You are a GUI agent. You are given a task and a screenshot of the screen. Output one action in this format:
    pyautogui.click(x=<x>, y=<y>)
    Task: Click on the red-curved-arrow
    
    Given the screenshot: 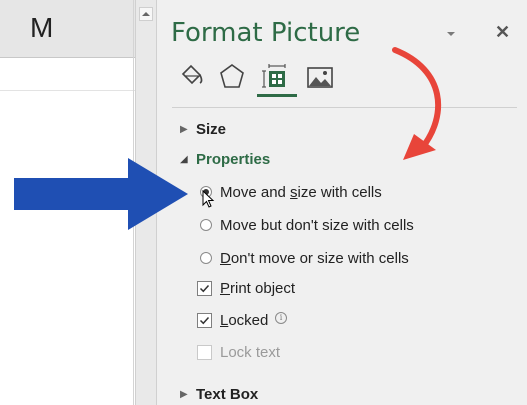 What is the action you would take?
    pyautogui.click(x=417, y=99)
    